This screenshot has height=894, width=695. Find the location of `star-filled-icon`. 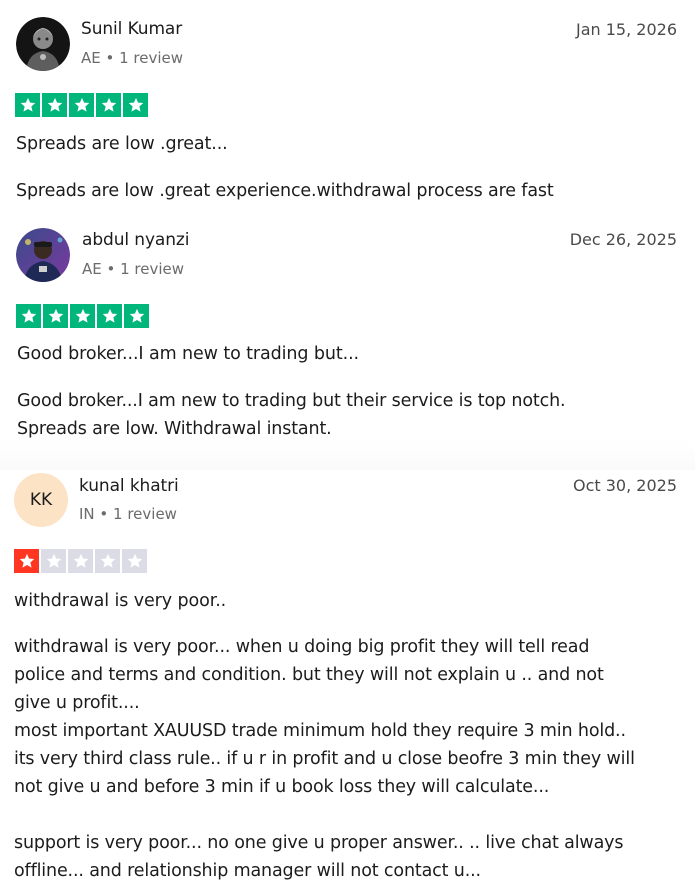

star-filled-icon is located at coordinates (26, 561).